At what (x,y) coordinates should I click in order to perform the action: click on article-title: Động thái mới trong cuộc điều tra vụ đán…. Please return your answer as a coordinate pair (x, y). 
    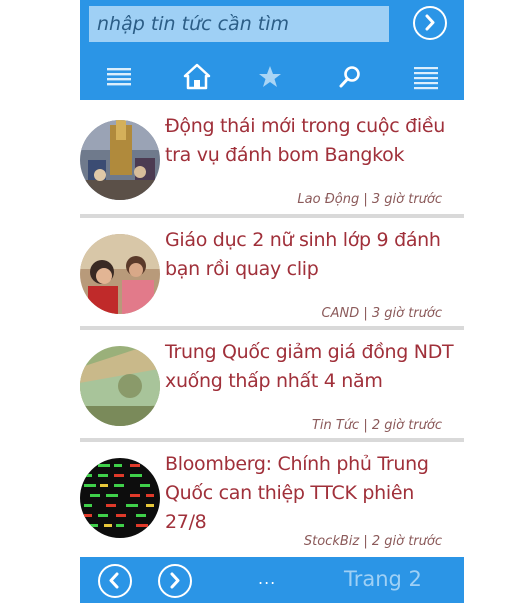
    Looking at the image, I should click on (313, 141).